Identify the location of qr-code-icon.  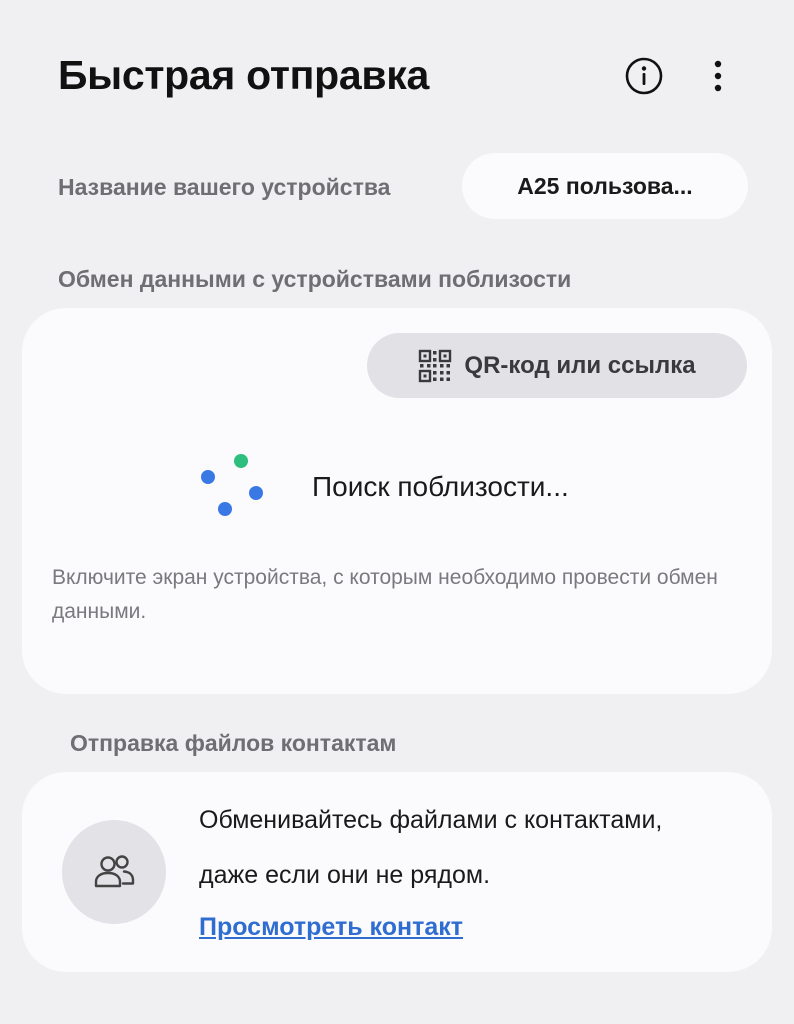
(435, 366).